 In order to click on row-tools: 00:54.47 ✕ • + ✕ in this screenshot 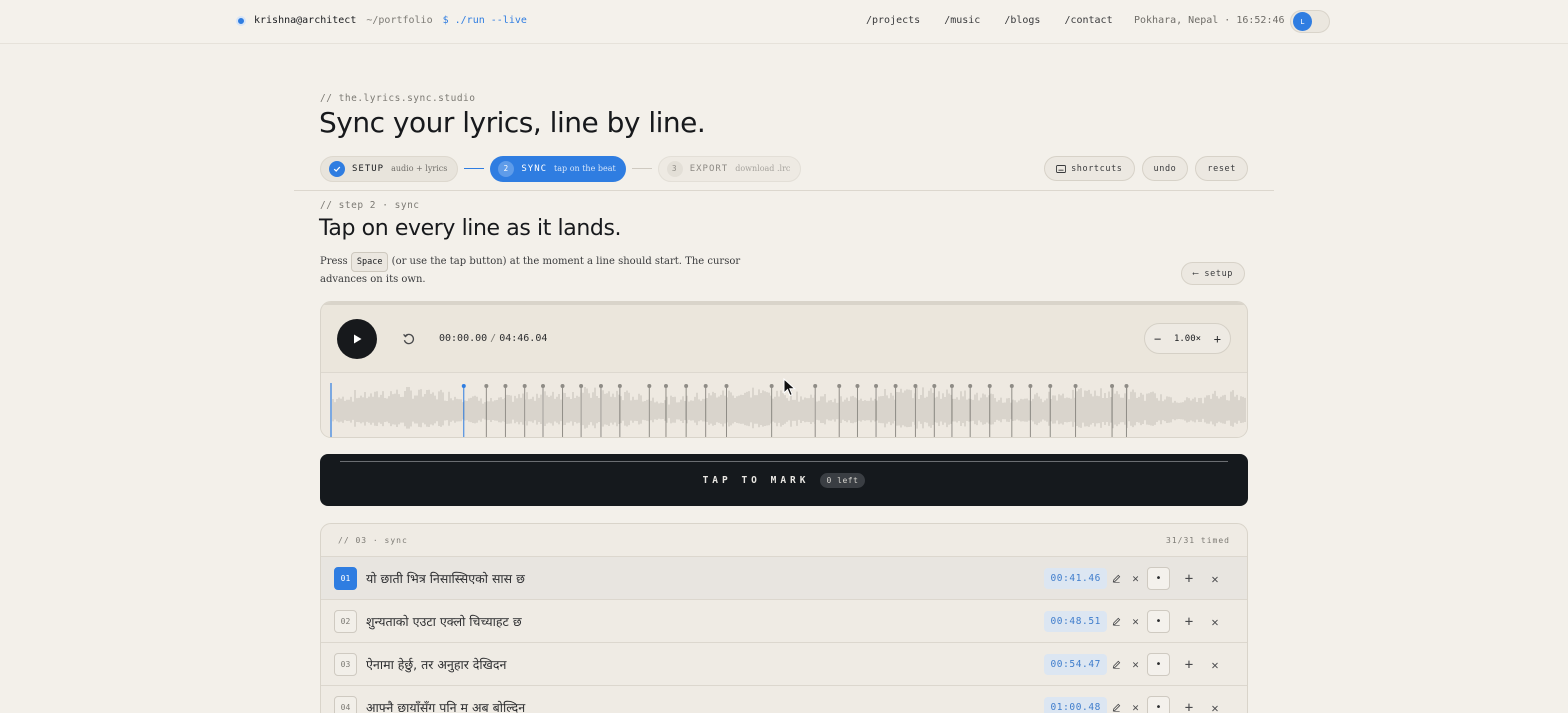, I will do `click(1136, 664)`.